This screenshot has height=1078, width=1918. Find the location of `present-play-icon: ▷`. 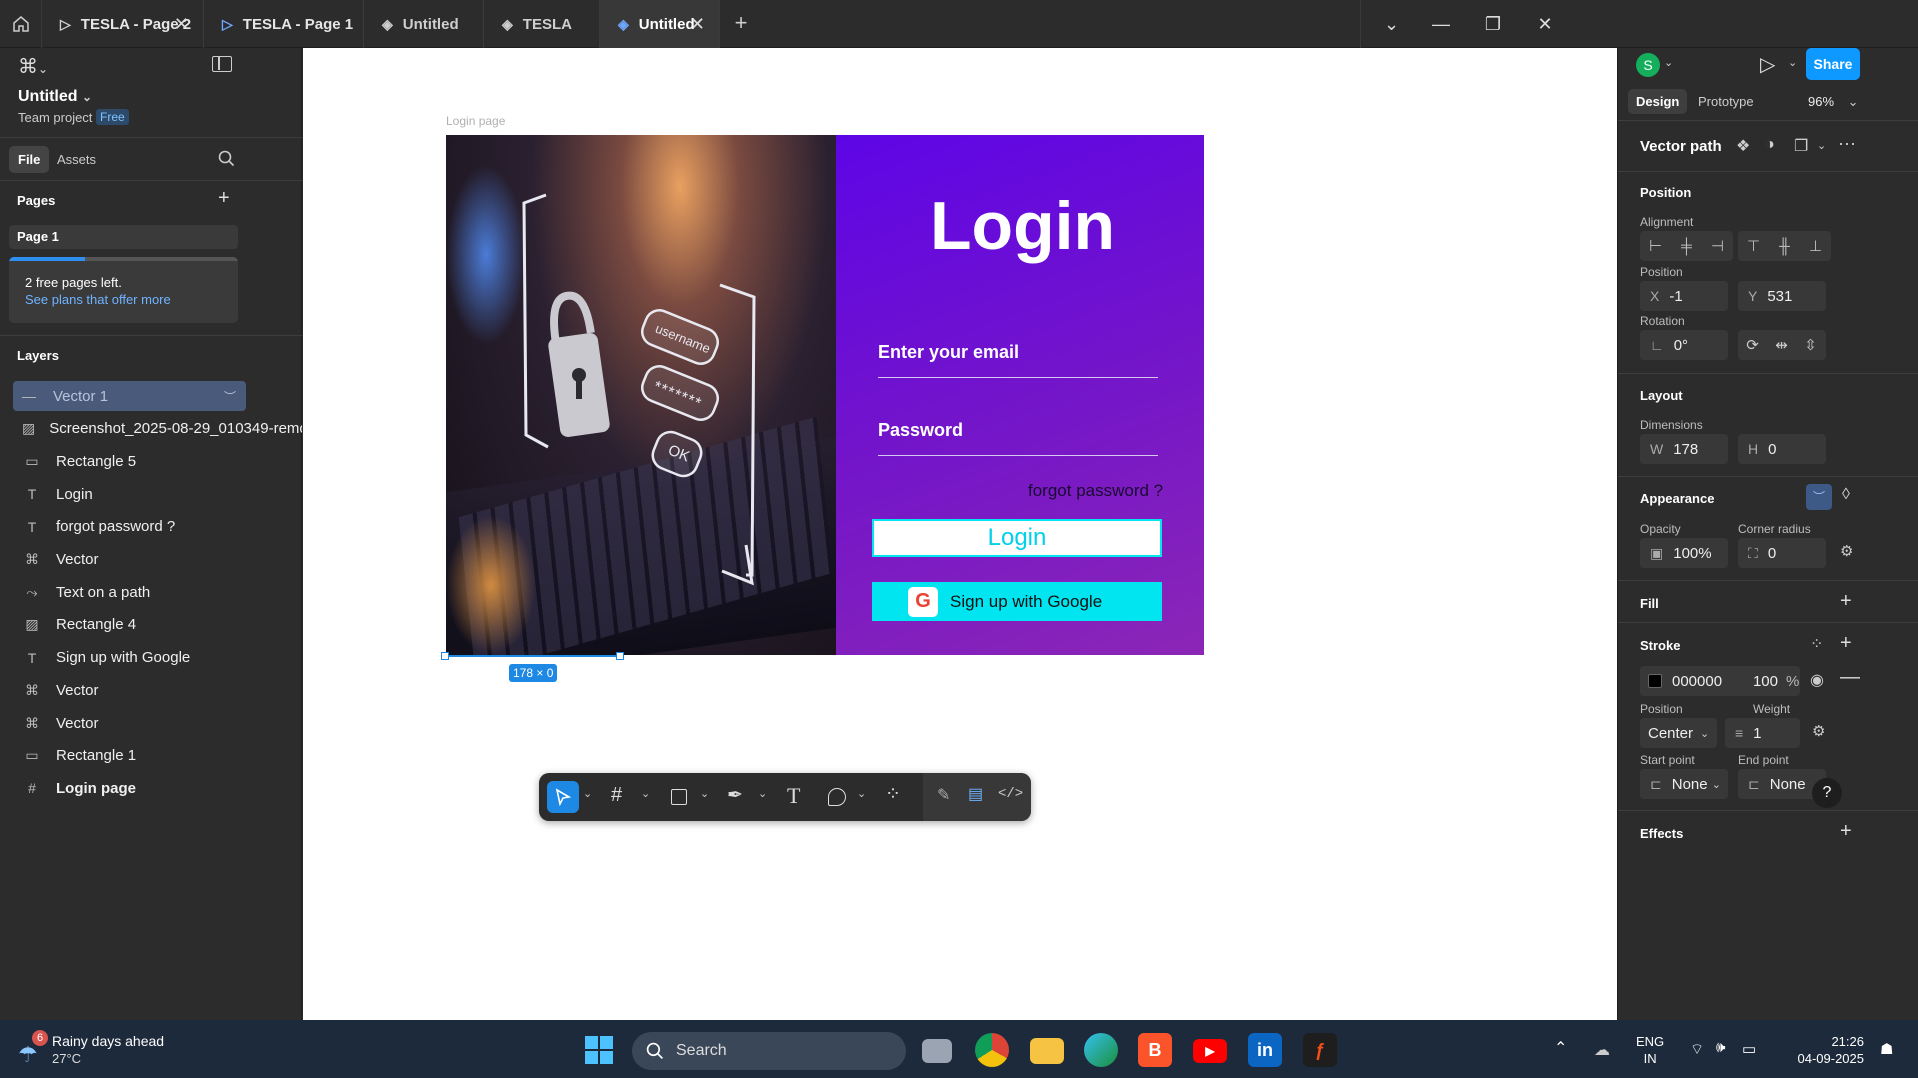

present-play-icon: ▷ is located at coordinates (1767, 64).